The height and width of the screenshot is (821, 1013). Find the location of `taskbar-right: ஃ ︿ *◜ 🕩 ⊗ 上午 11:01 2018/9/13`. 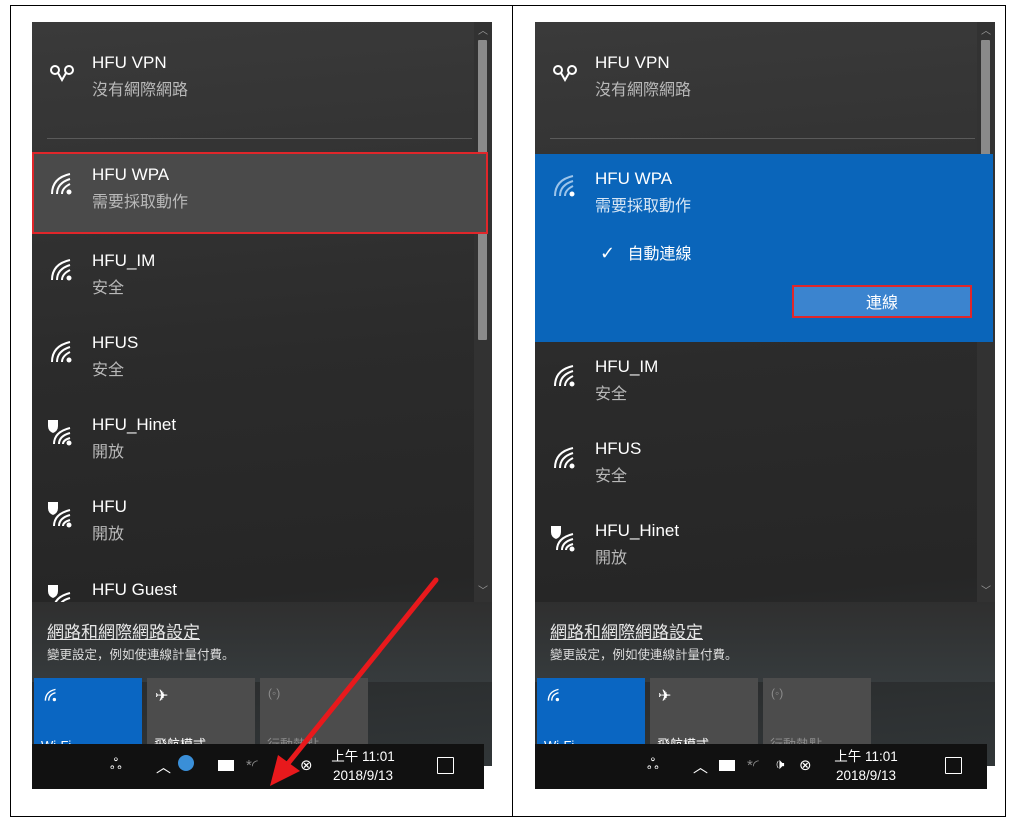

taskbar-right: ஃ ︿ *◜ 🕩 ⊗ 上午 11:01 2018/9/13 is located at coordinates (761, 766).